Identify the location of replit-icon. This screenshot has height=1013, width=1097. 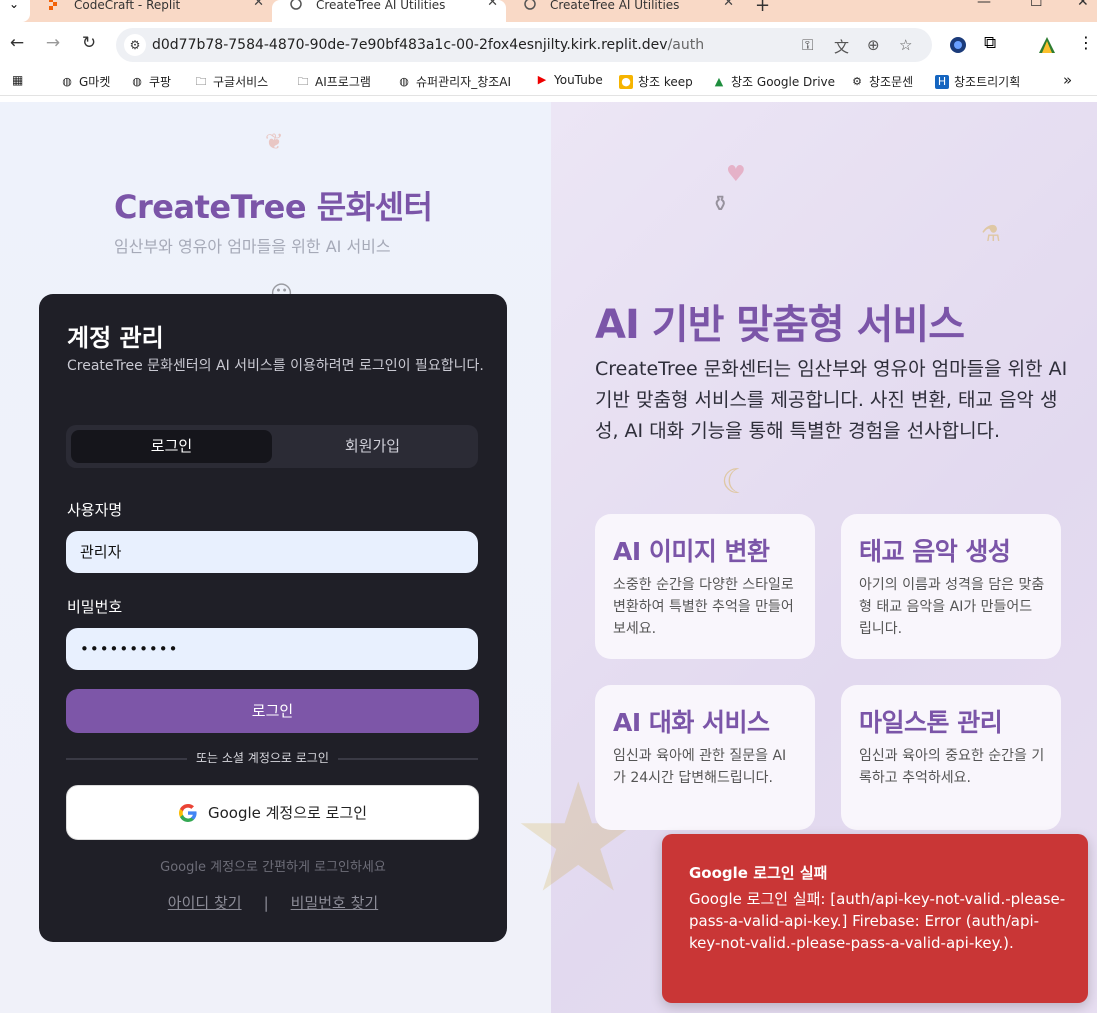
(54, 5).